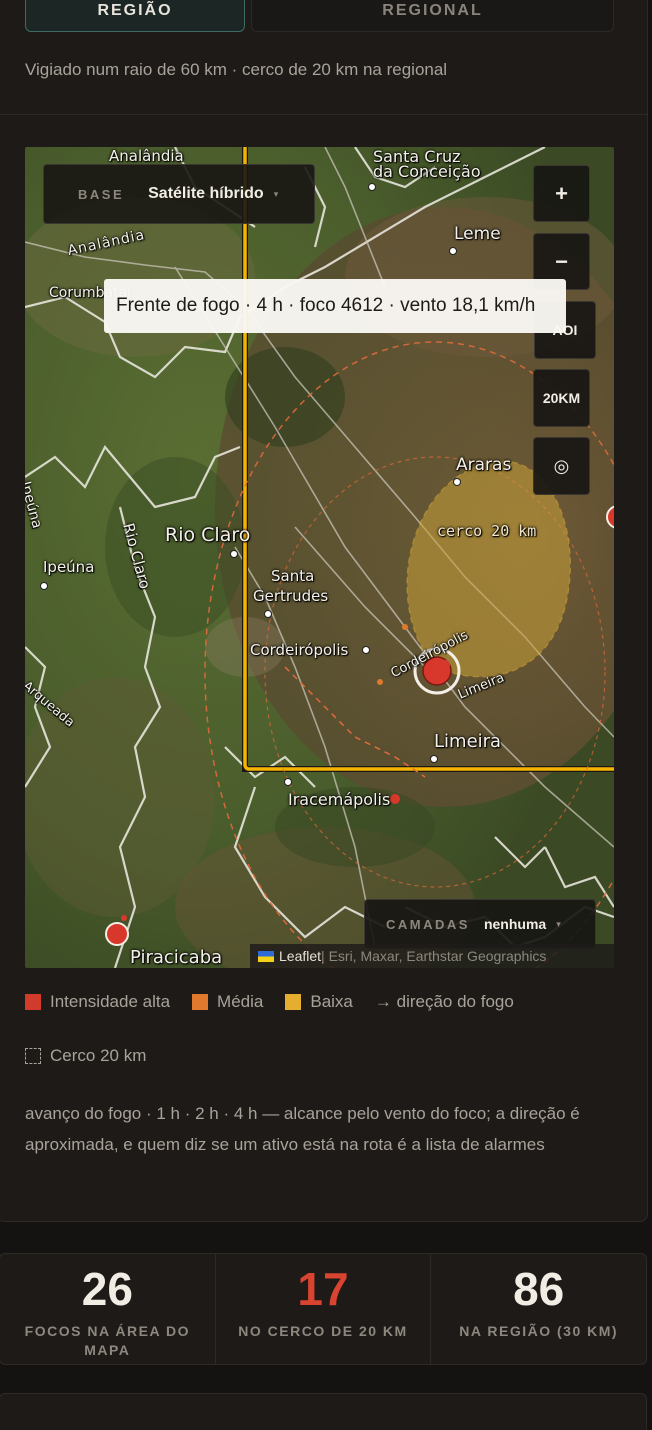 The width and height of the screenshot is (652, 1430). Describe the element at coordinates (293, 1002) in the screenshot. I see `legend-swatch-low` at that location.